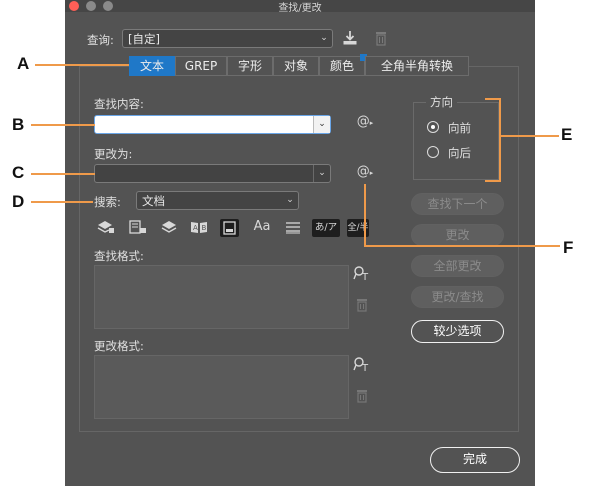 The width and height of the screenshot is (591, 486). I want to click on find-format-box, so click(221, 297).